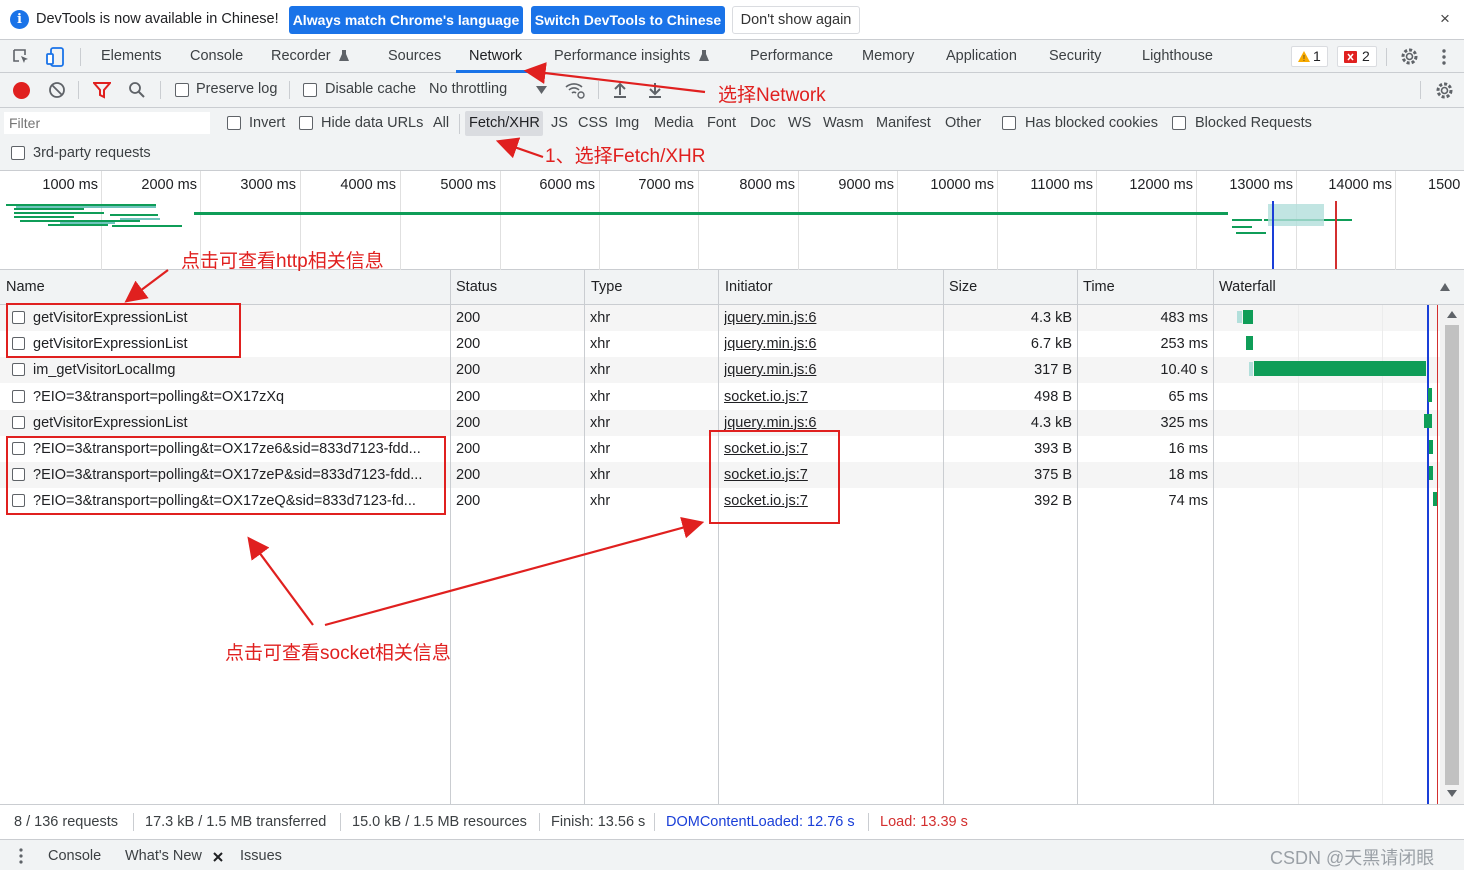  Describe the element at coordinates (107, 123) in the screenshot. I see `filter-input` at that location.